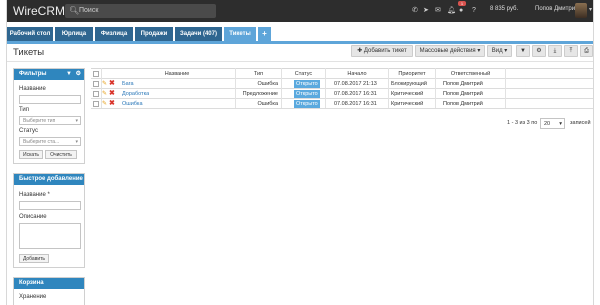 This screenshot has height=305, width=600. I want to click on select-all-checkbox, so click(96, 74).